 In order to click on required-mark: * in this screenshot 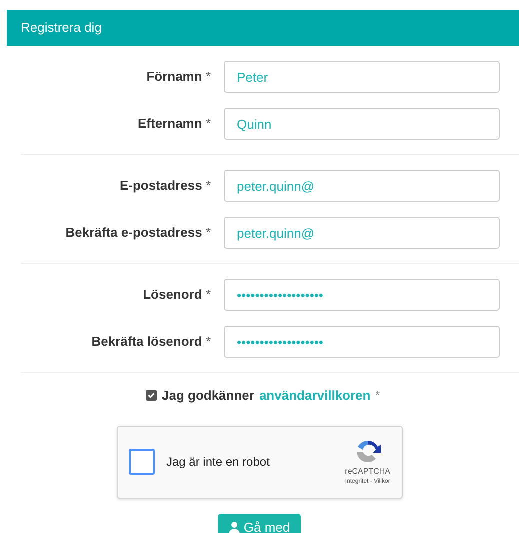, I will do `click(378, 396)`.